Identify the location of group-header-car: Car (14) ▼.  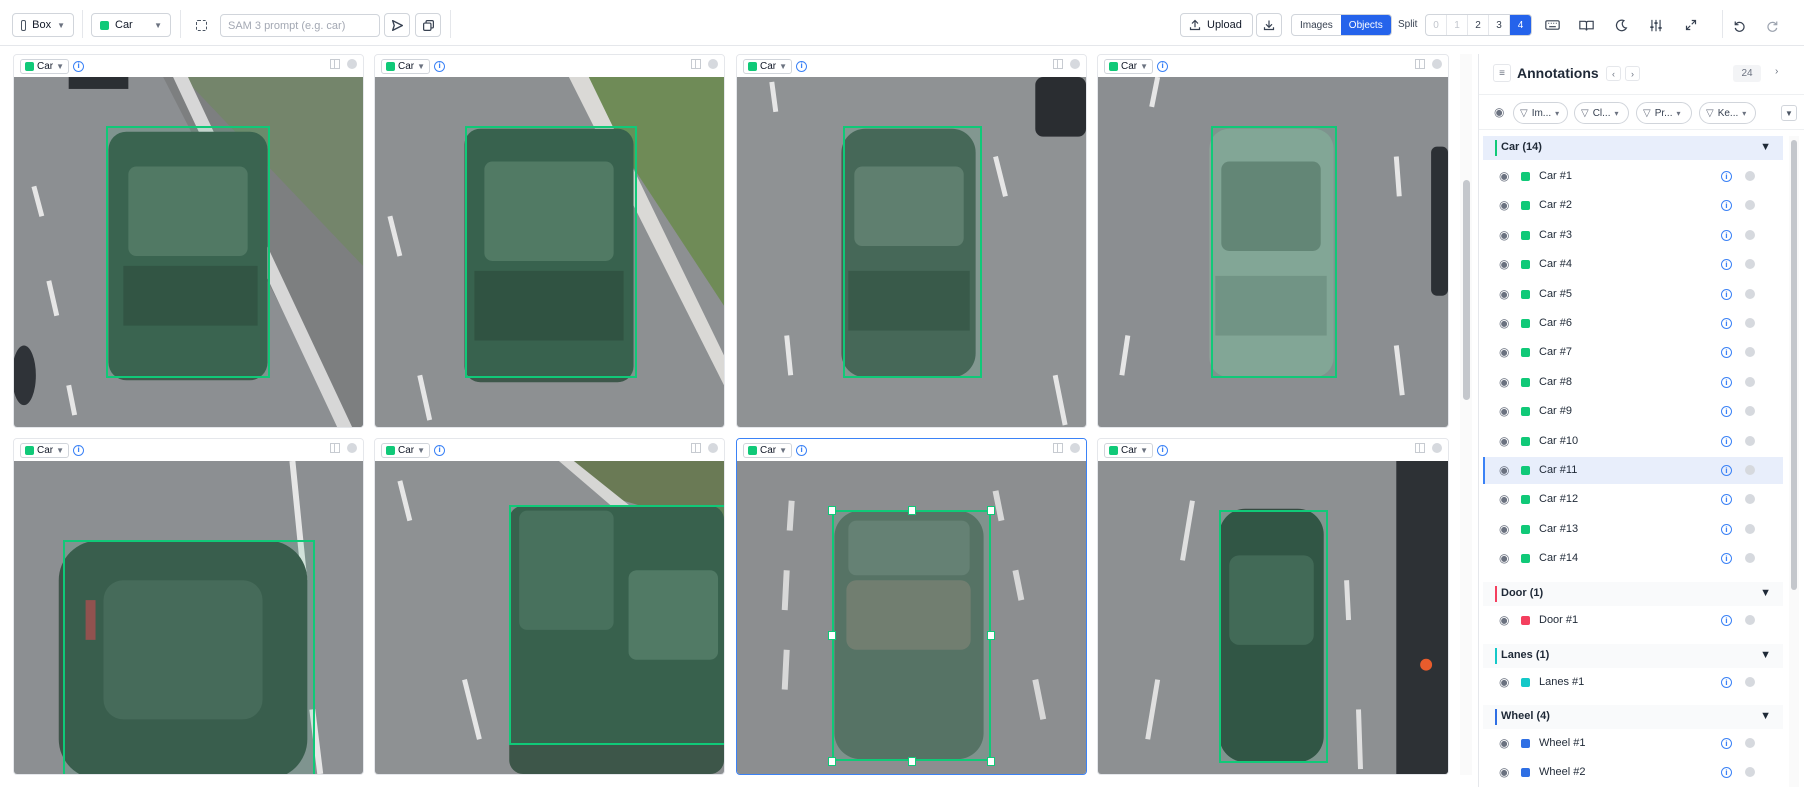
(1633, 148).